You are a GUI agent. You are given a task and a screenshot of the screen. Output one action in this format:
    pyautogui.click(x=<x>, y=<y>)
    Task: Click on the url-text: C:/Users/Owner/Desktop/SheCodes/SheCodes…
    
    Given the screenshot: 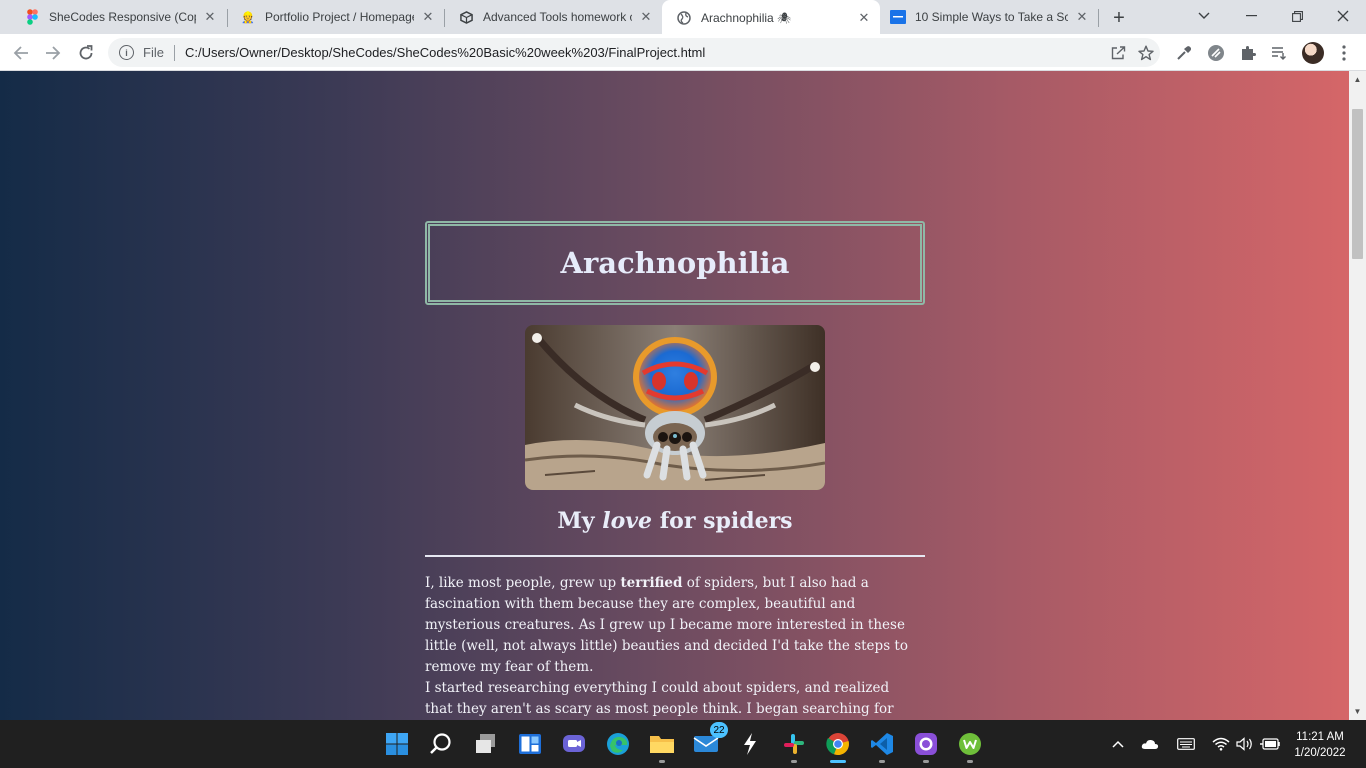 What is the action you would take?
    pyautogui.click(x=644, y=52)
    